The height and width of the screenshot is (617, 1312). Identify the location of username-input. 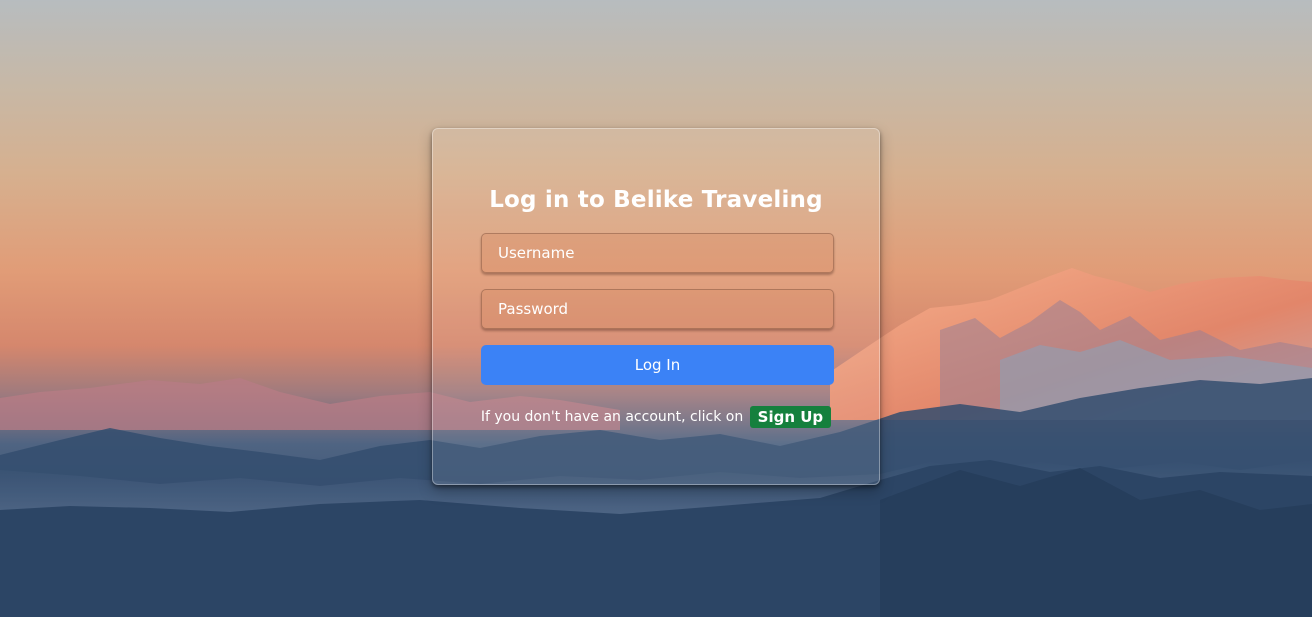
(657, 253).